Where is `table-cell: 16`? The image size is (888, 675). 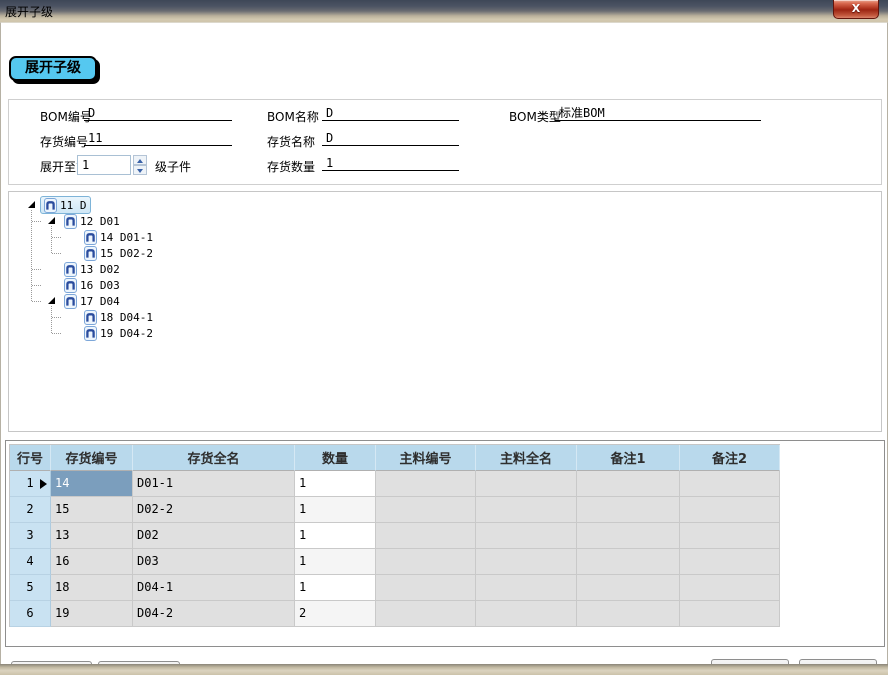
table-cell: 16 is located at coordinates (92, 562).